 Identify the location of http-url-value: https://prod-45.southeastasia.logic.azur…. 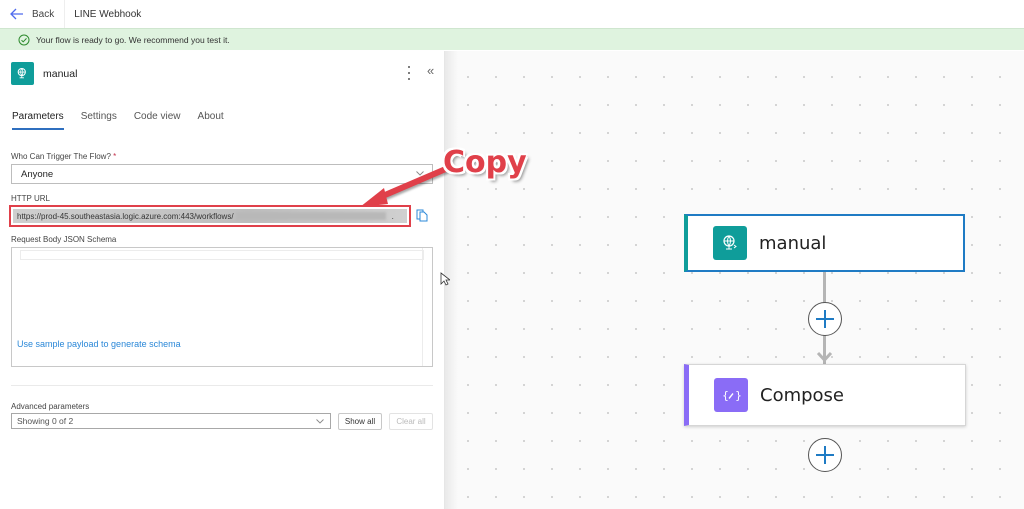
(125, 216).